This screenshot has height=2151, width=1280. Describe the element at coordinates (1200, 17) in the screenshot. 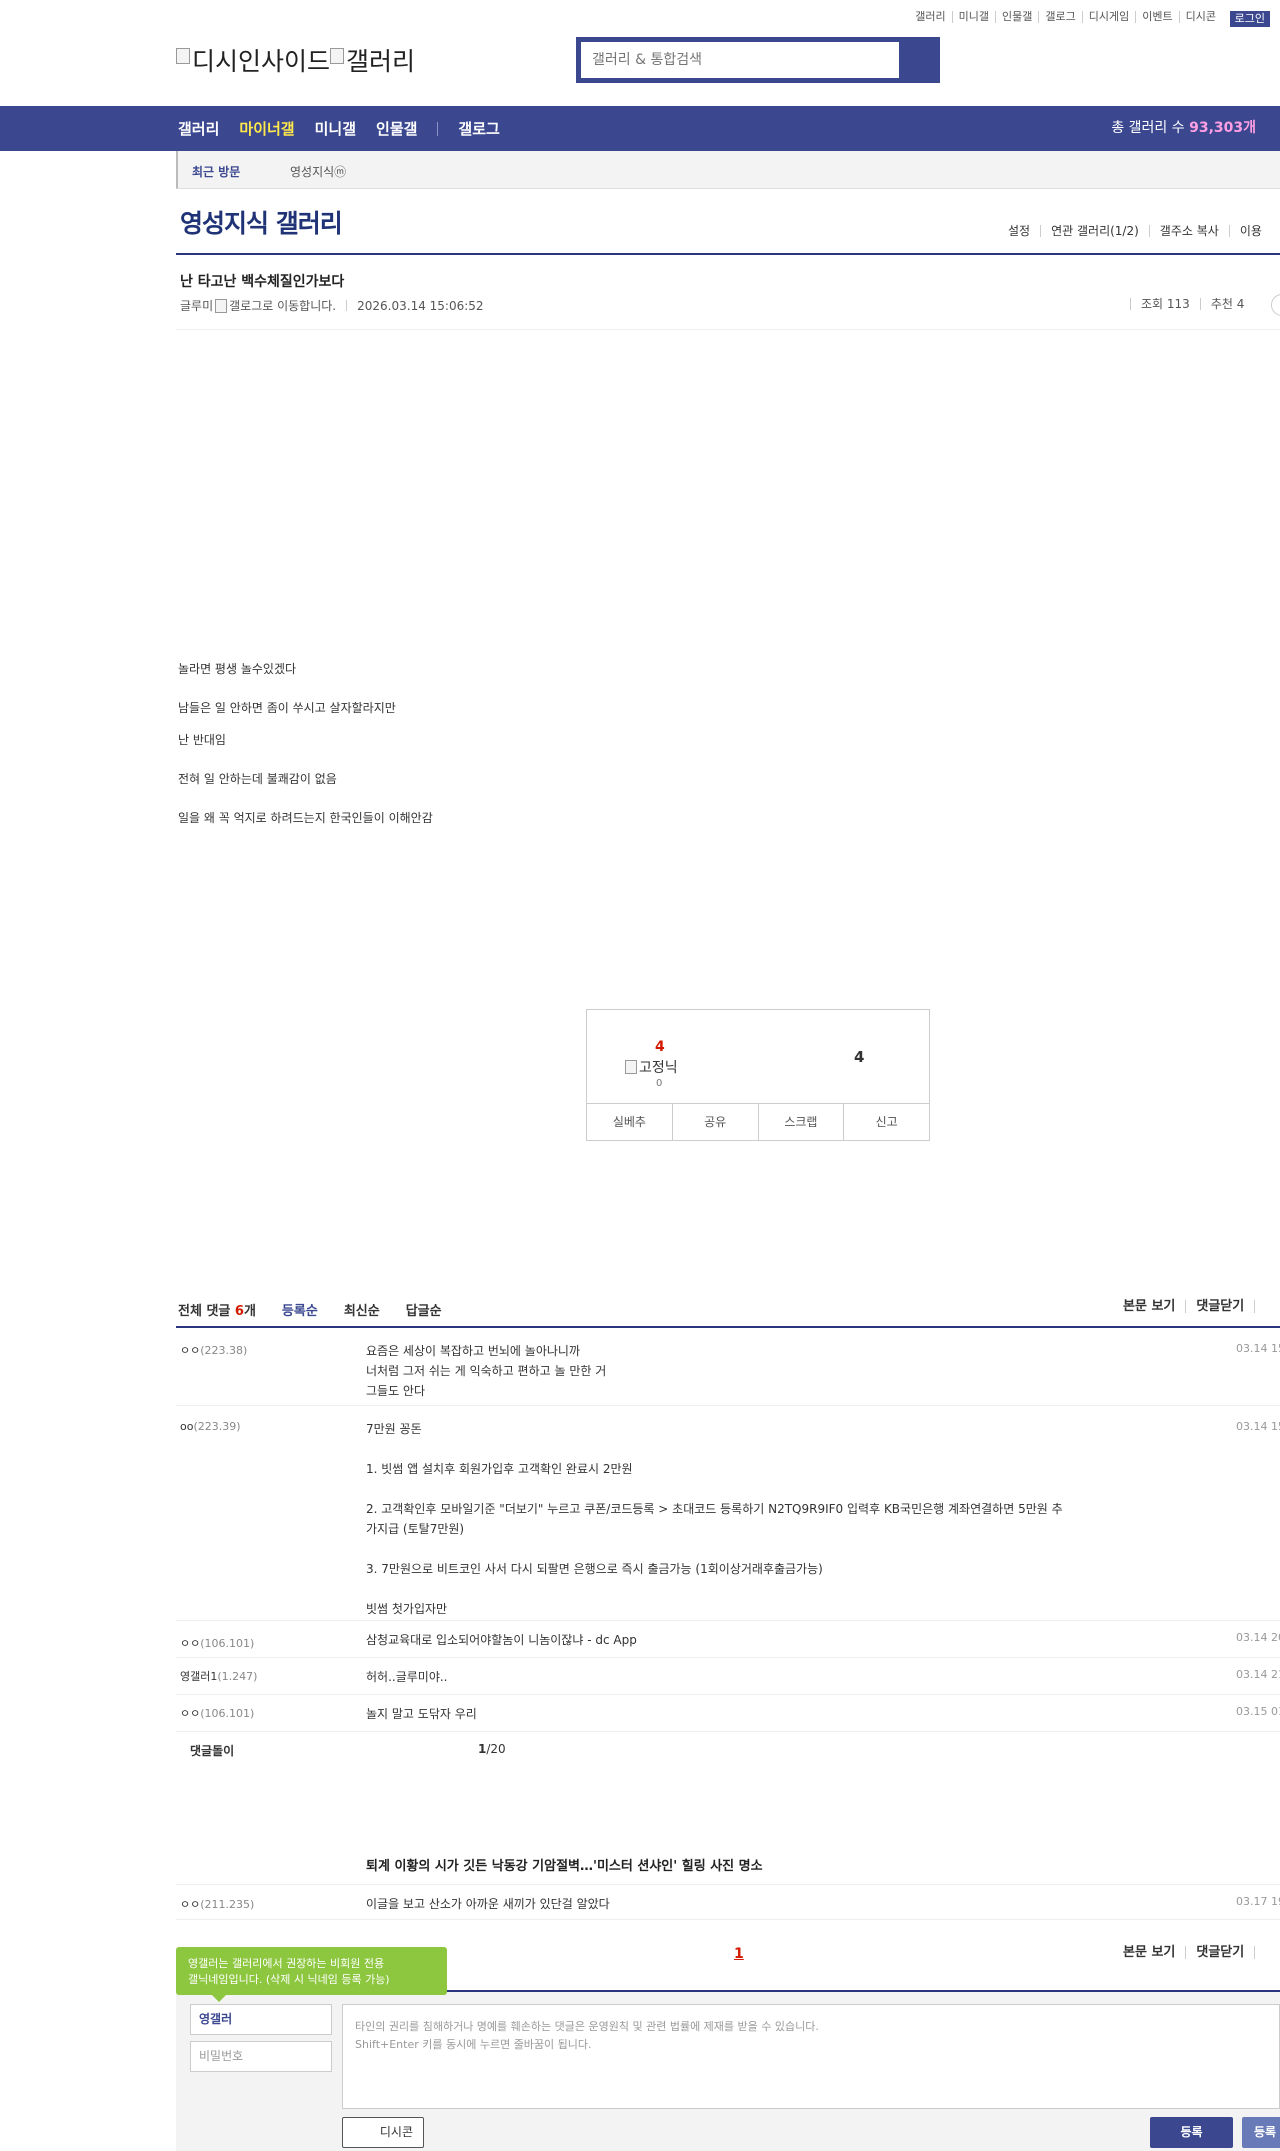

I see `util-link-dccon: 디시콘` at that location.